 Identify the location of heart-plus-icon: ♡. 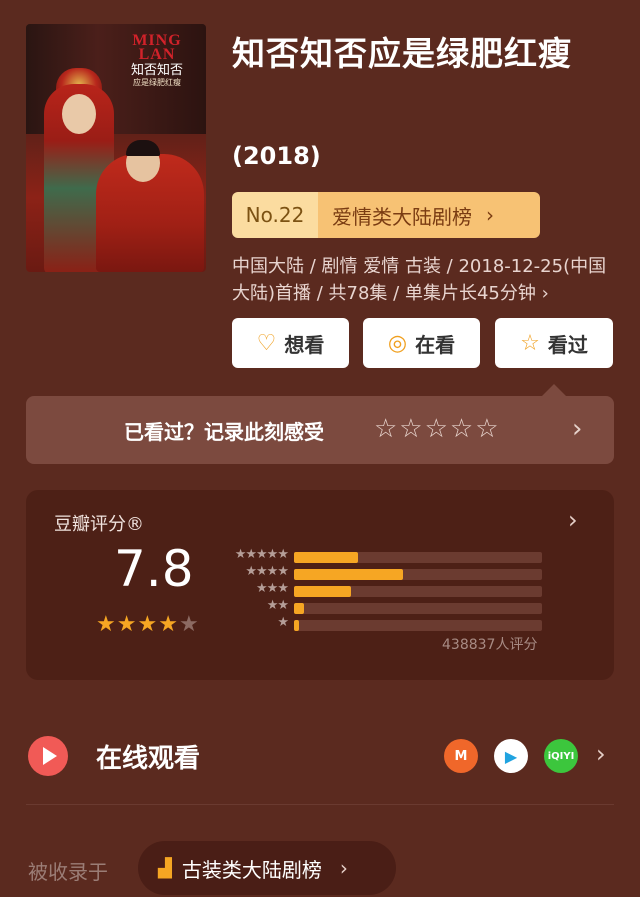
(266, 343).